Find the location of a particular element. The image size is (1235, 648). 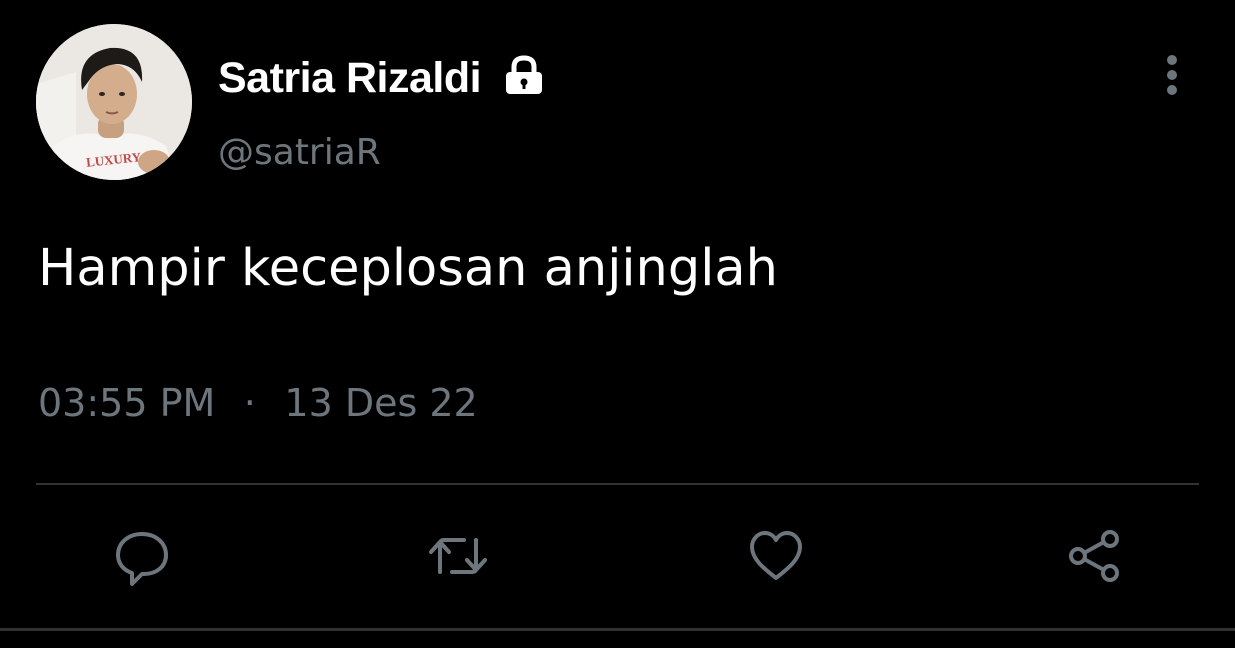

divider is located at coordinates (617, 484).